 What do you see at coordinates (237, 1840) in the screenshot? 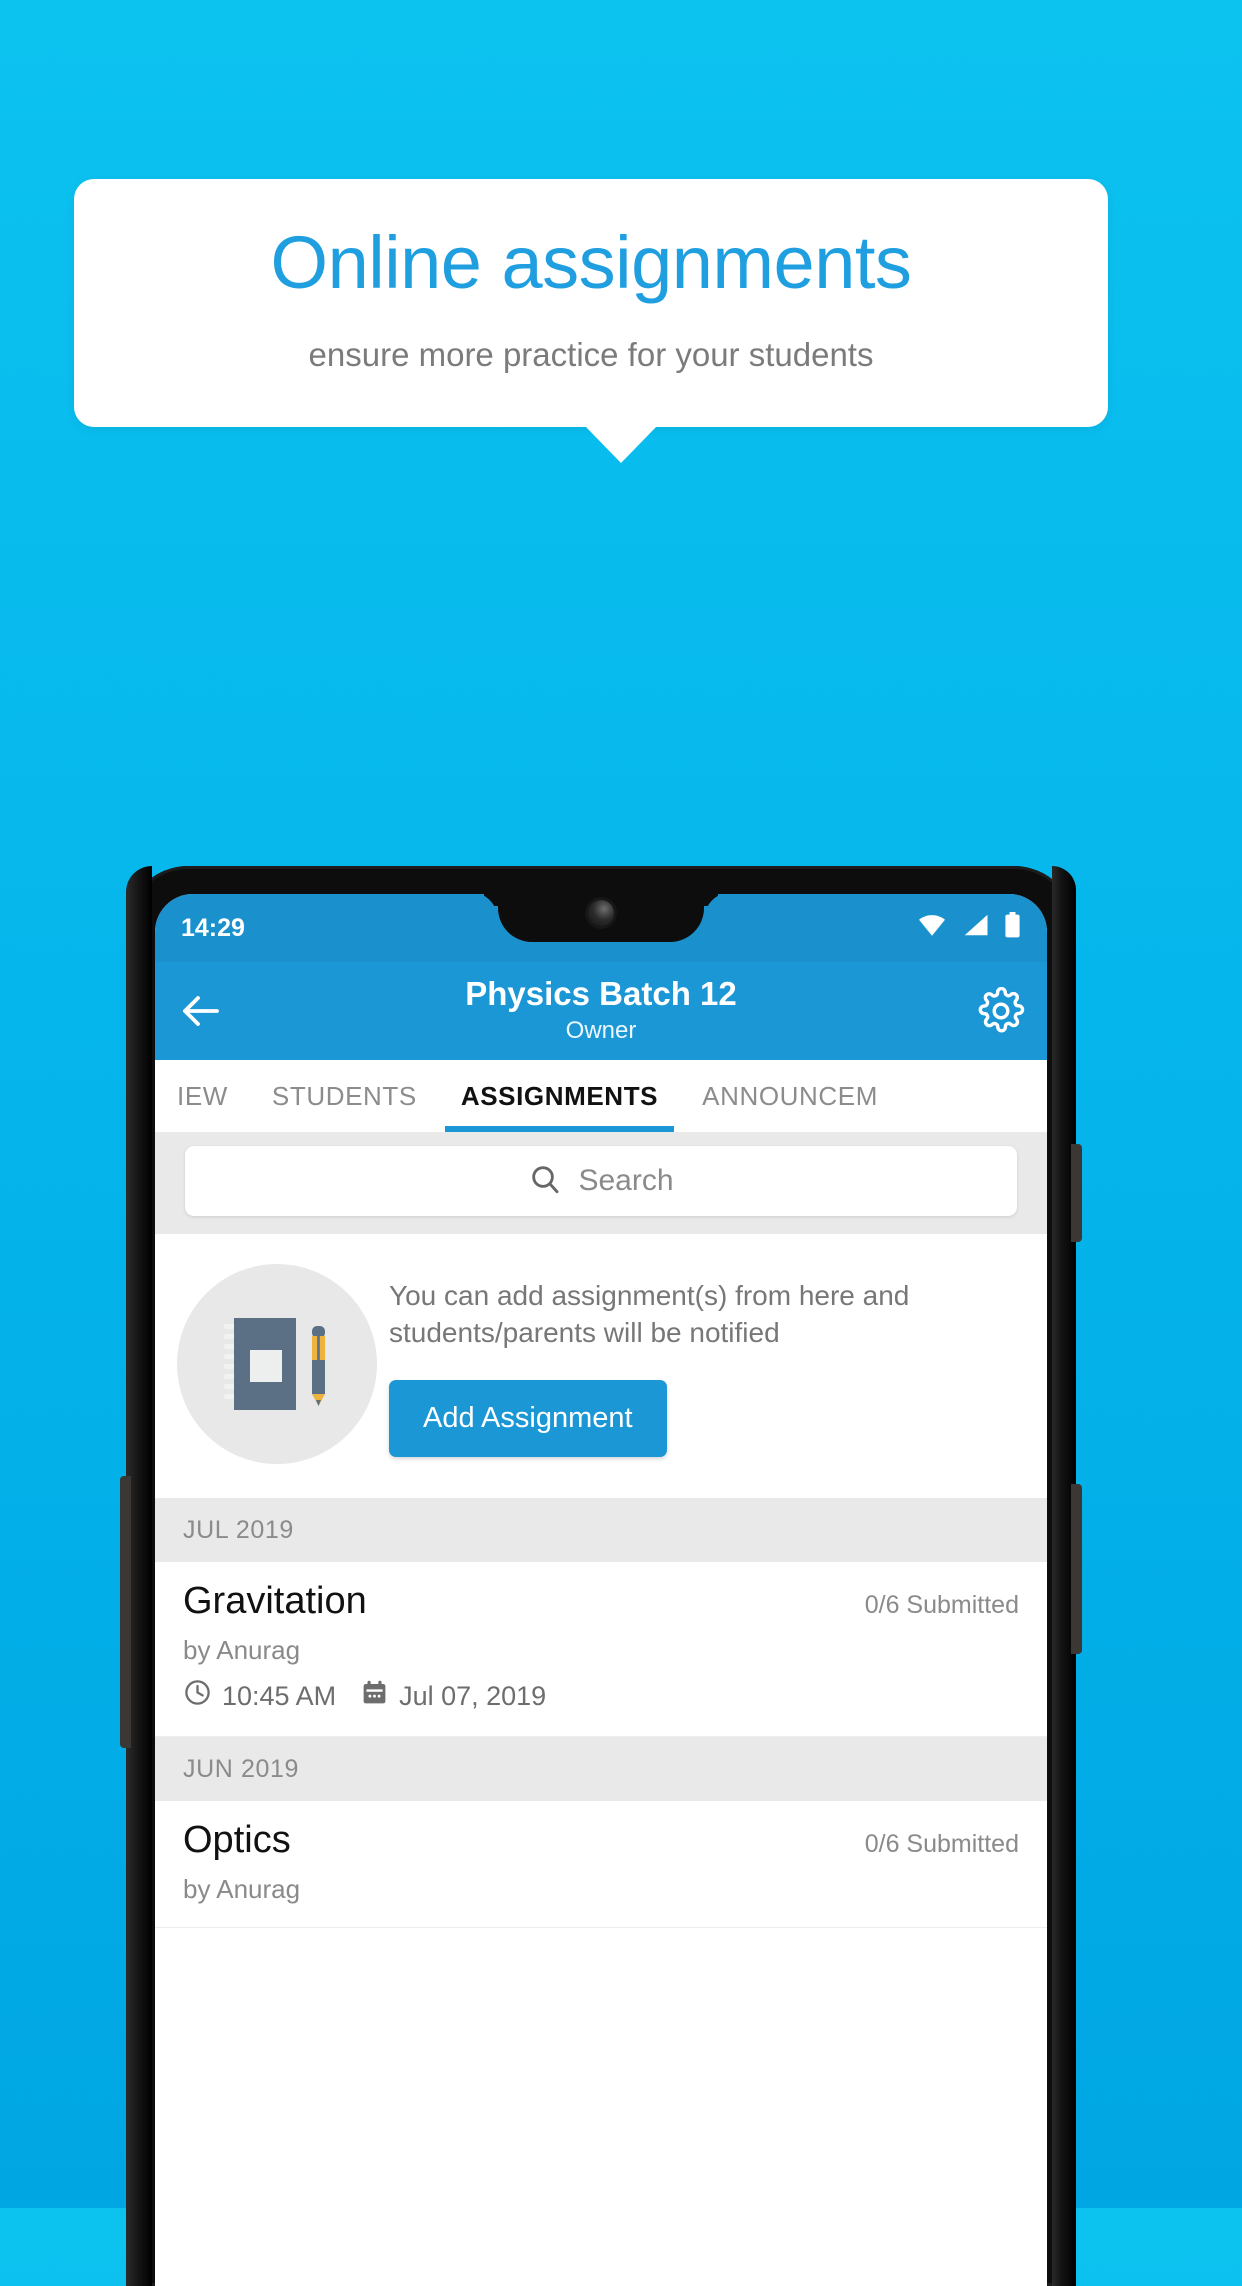
I see `assignment-title: Optics` at bounding box center [237, 1840].